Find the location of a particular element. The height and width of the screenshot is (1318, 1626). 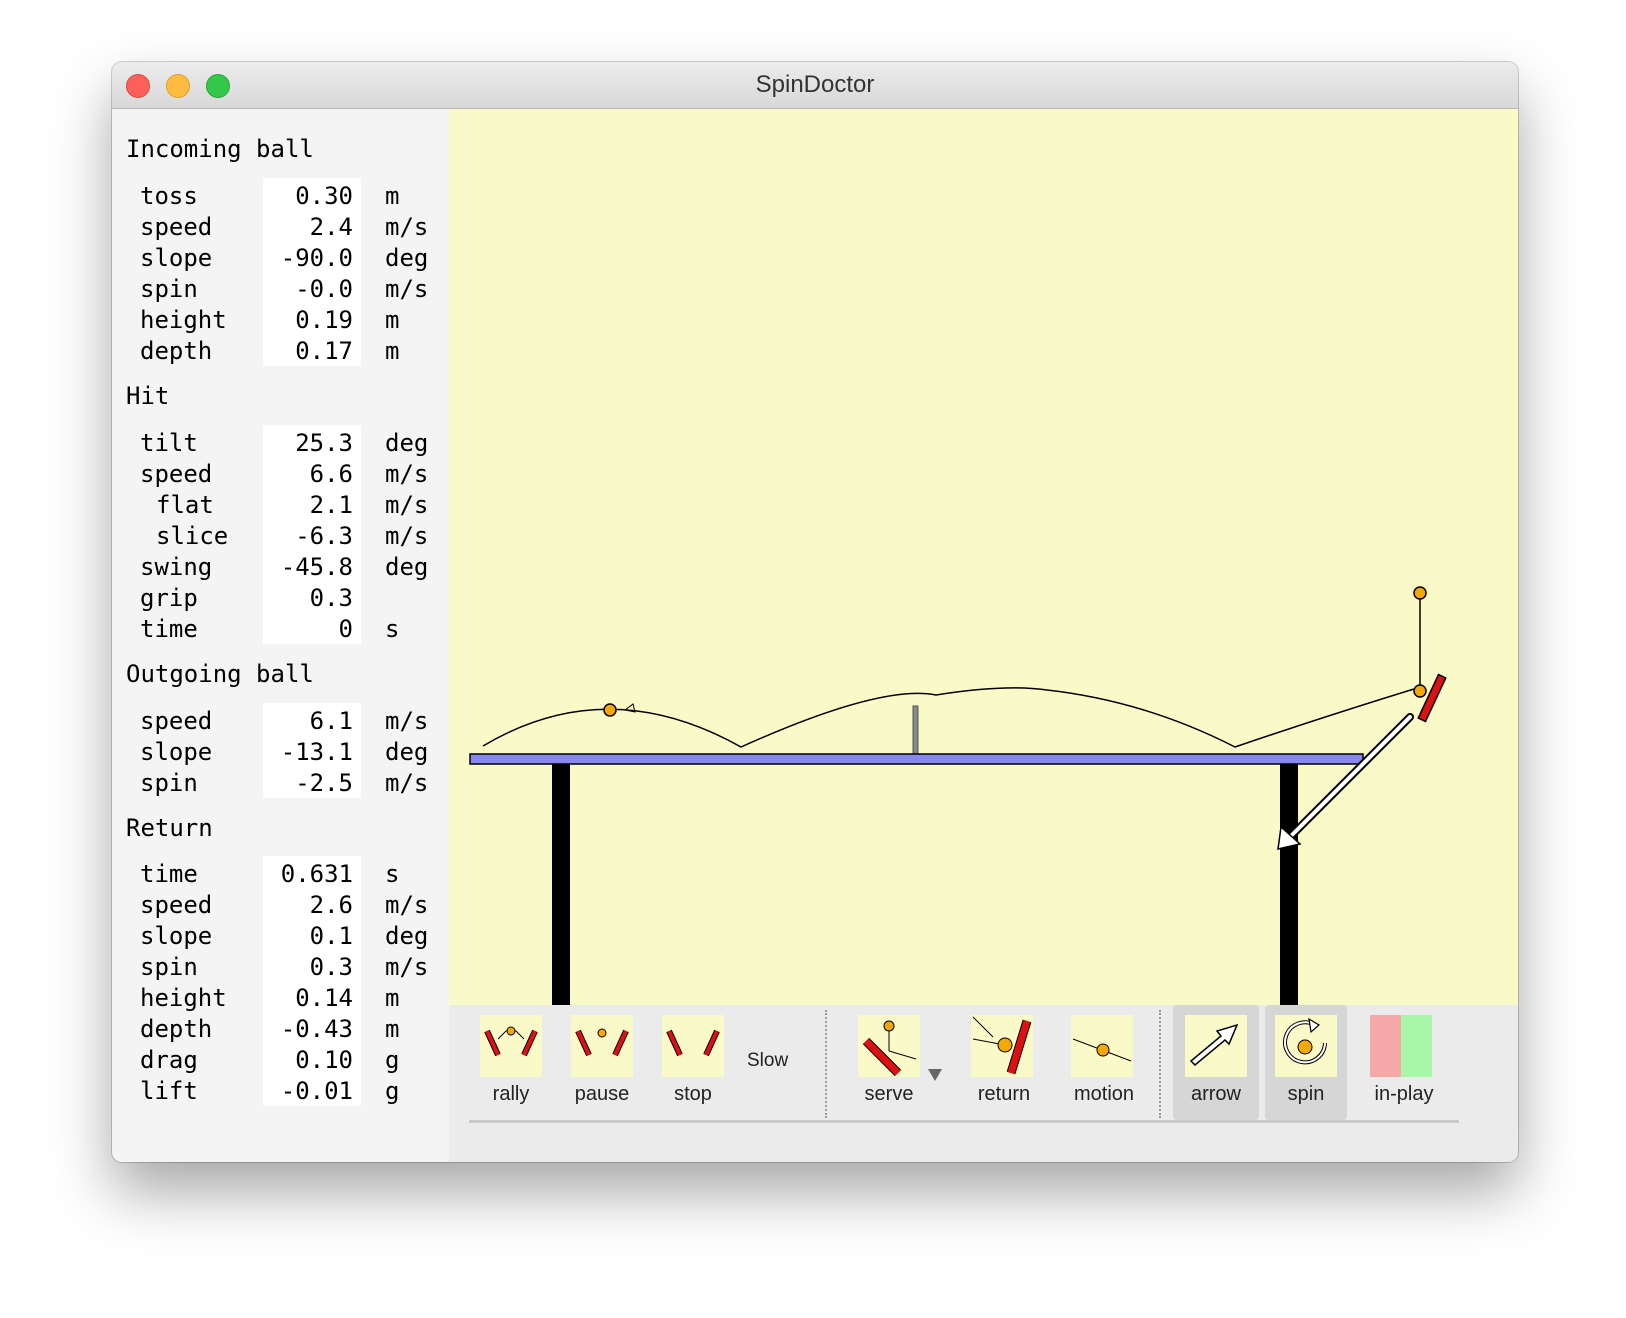

return-param-value: -0.01 is located at coordinates (308, 1091).